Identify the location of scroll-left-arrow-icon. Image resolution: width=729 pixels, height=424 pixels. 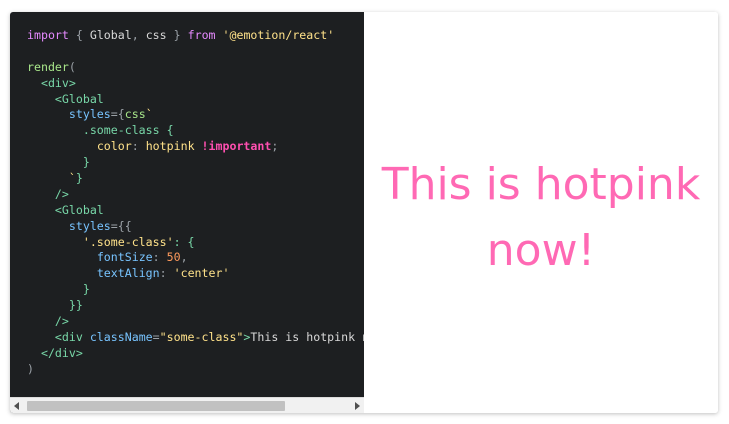
(16, 406).